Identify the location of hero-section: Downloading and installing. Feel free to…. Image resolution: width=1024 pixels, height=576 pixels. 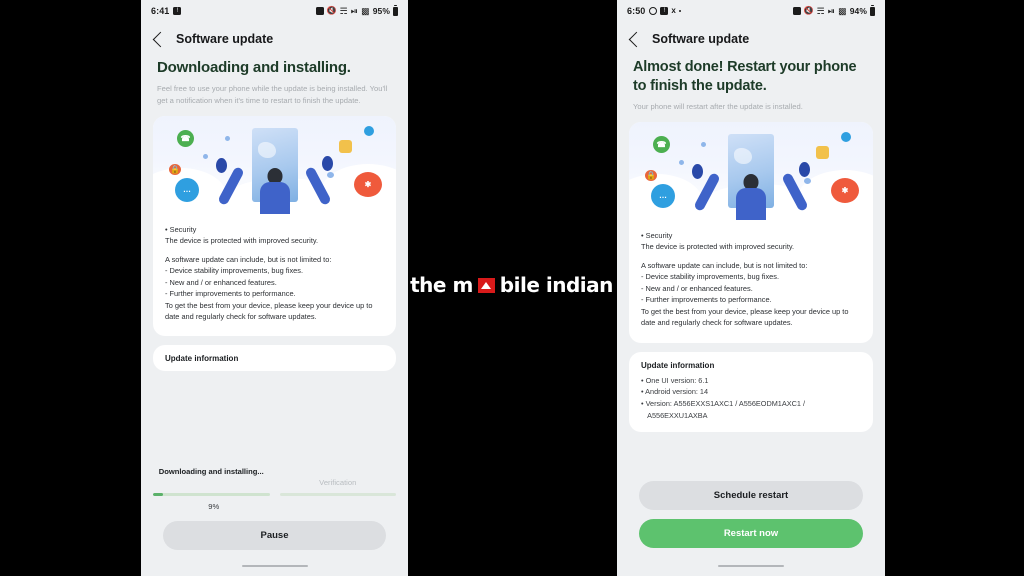
(274, 79).